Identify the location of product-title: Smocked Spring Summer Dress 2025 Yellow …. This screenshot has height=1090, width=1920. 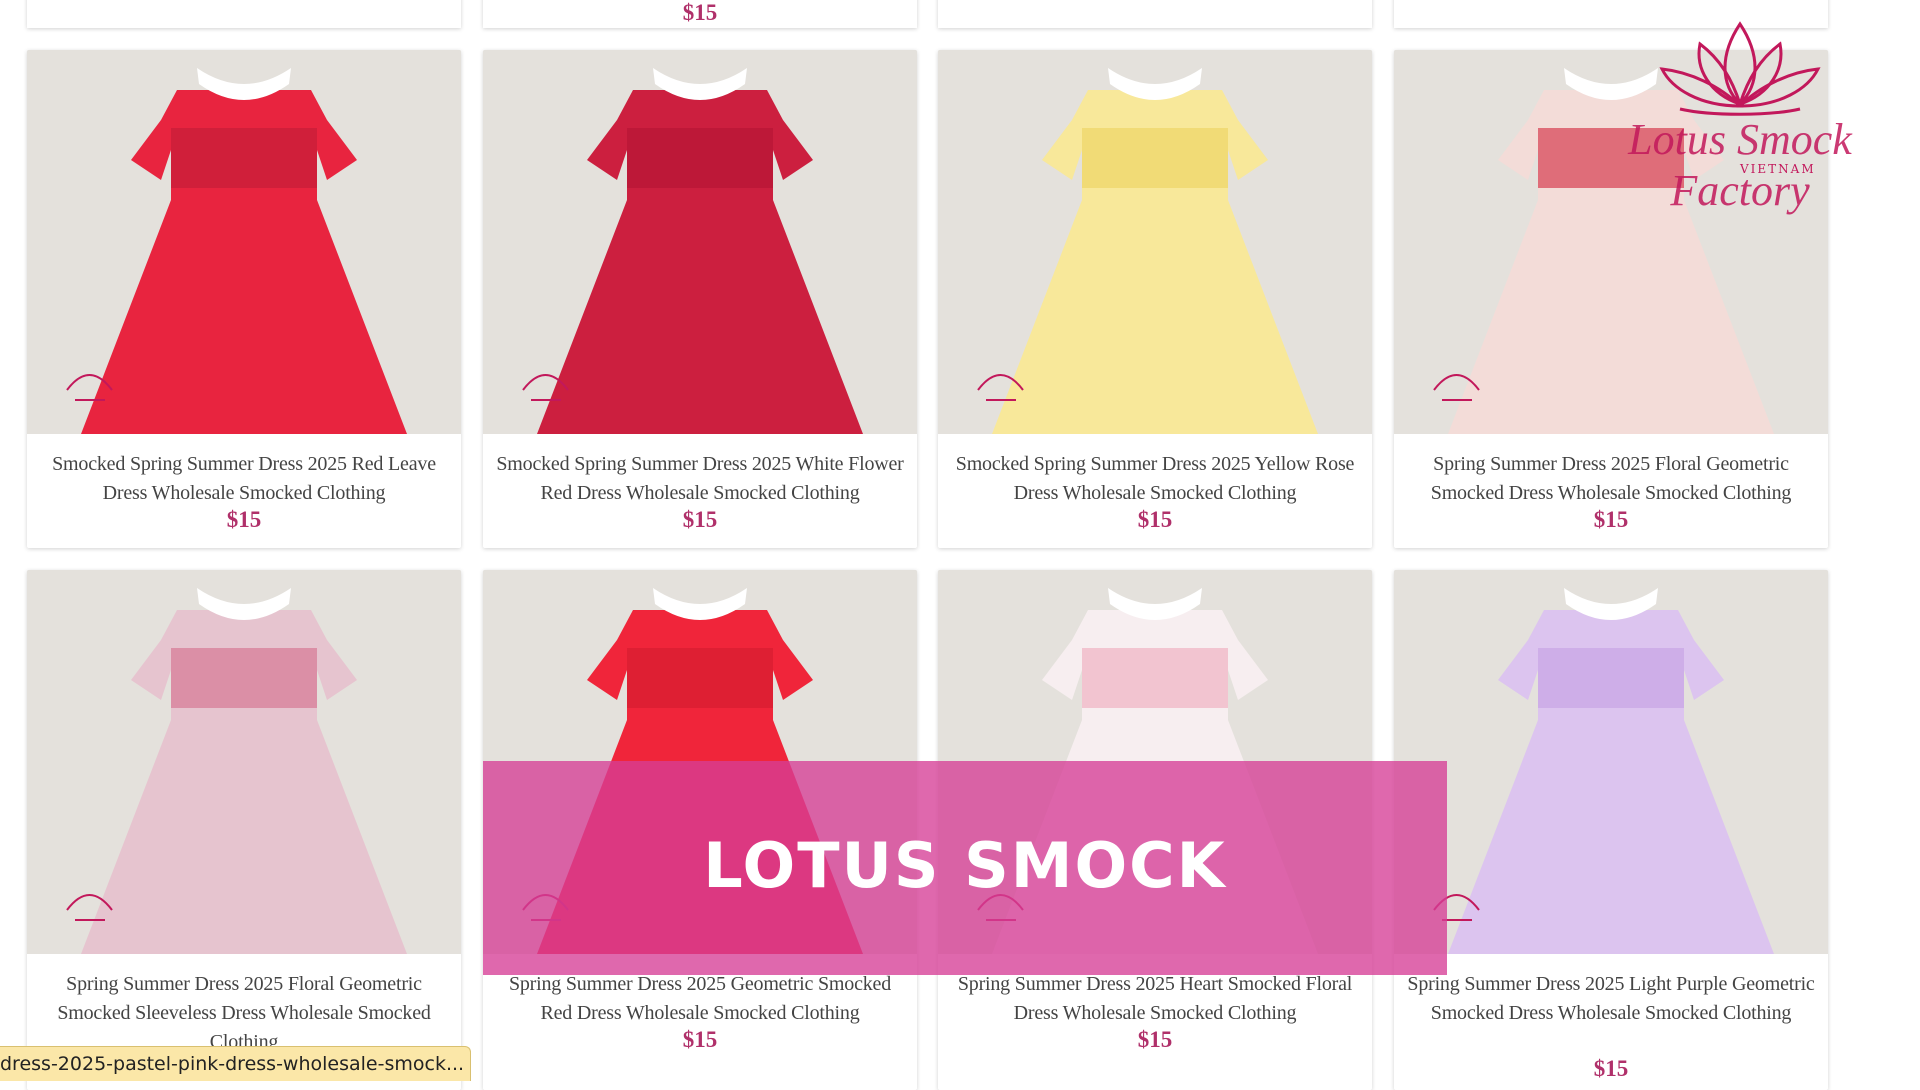
(1155, 479).